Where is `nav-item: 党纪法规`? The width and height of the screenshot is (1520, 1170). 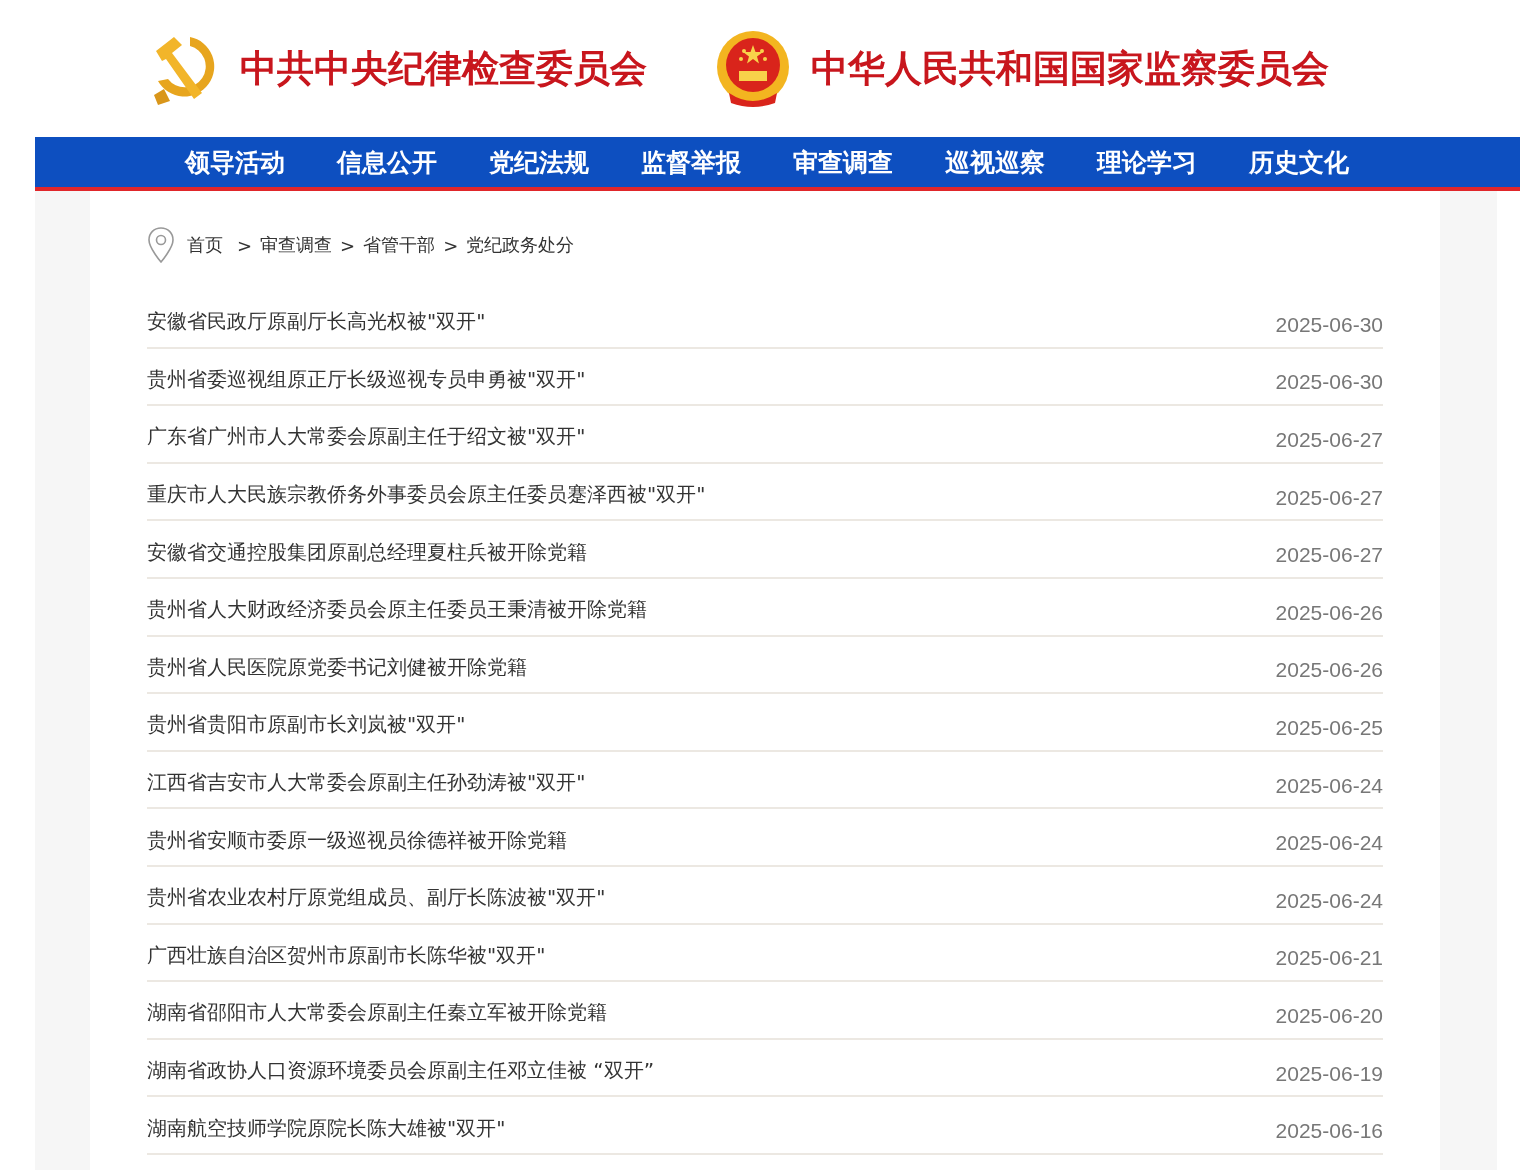 nav-item: 党纪法规 is located at coordinates (539, 162).